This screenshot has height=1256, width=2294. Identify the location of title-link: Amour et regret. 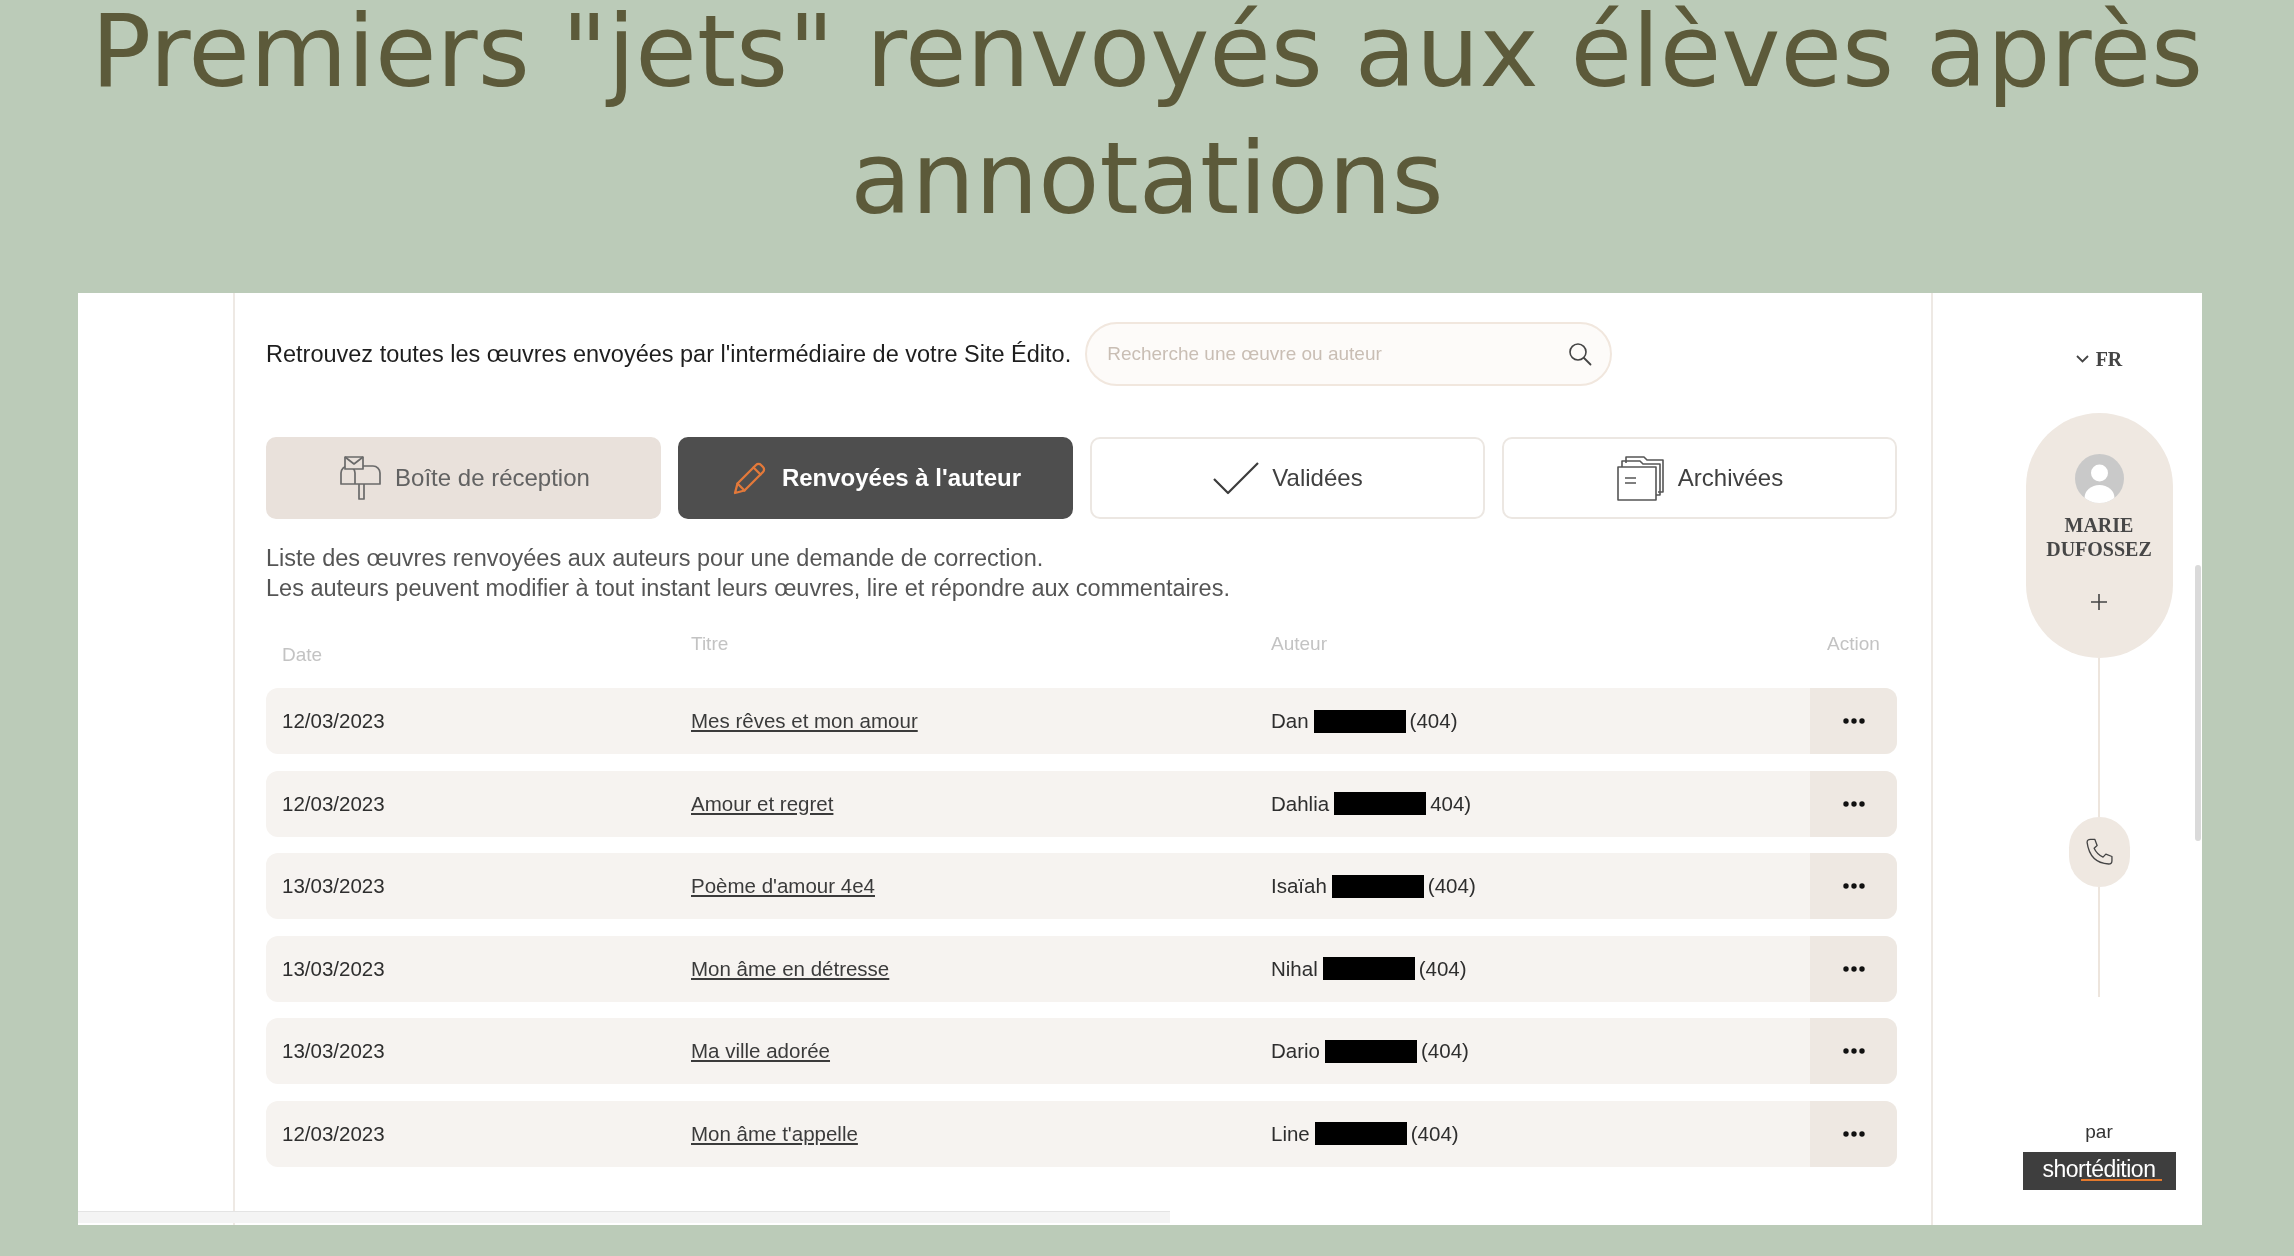
(762, 803).